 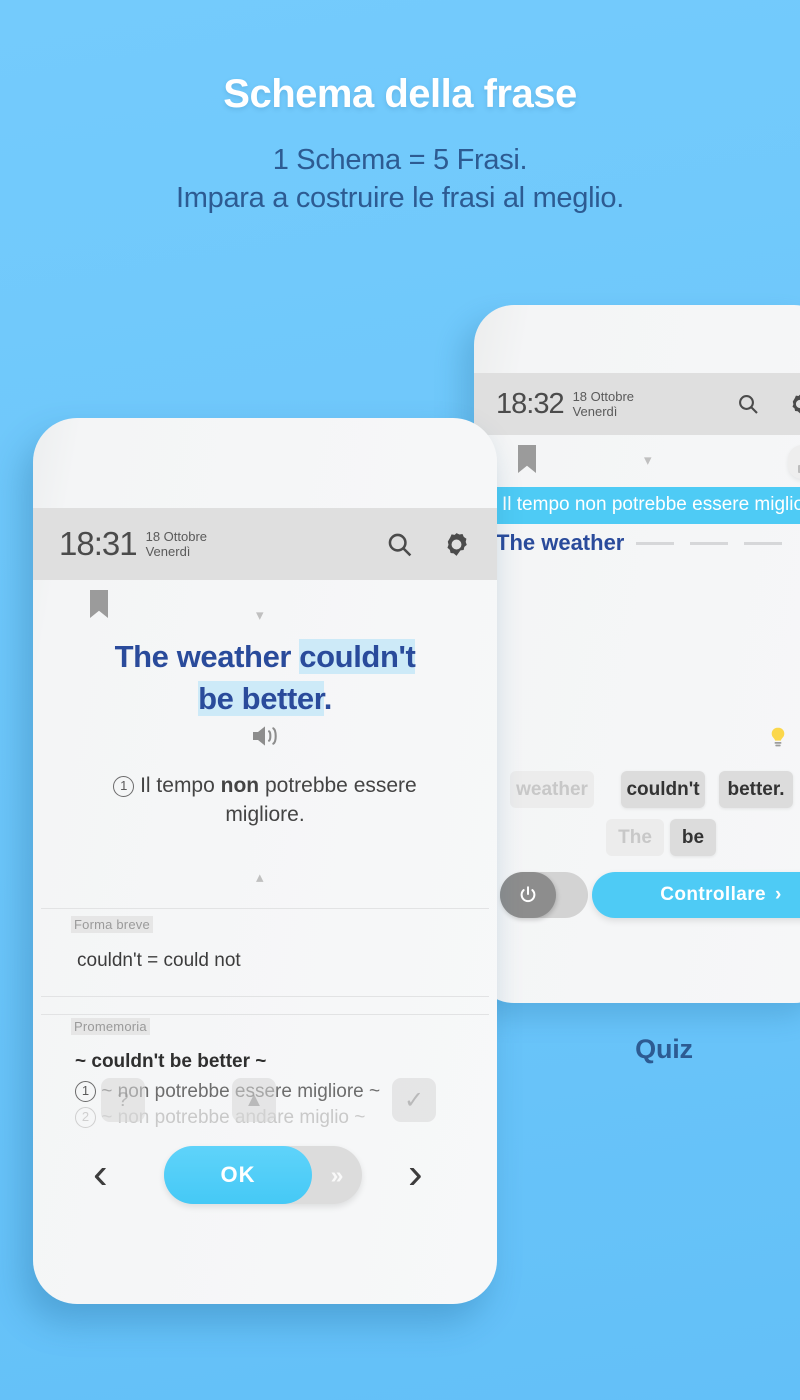 What do you see at coordinates (530, 403) in the screenshot?
I see `quiz-clock: 18:32` at bounding box center [530, 403].